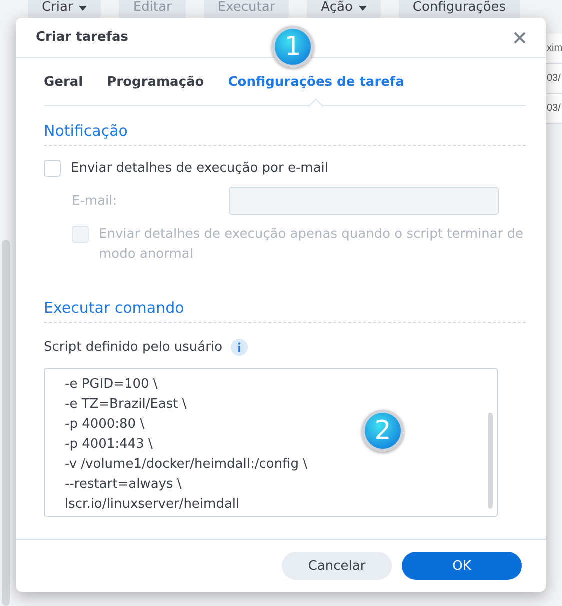 The width and height of the screenshot is (562, 606). Describe the element at coordinates (554, 49) in the screenshot. I see `table-cell: xim` at that location.